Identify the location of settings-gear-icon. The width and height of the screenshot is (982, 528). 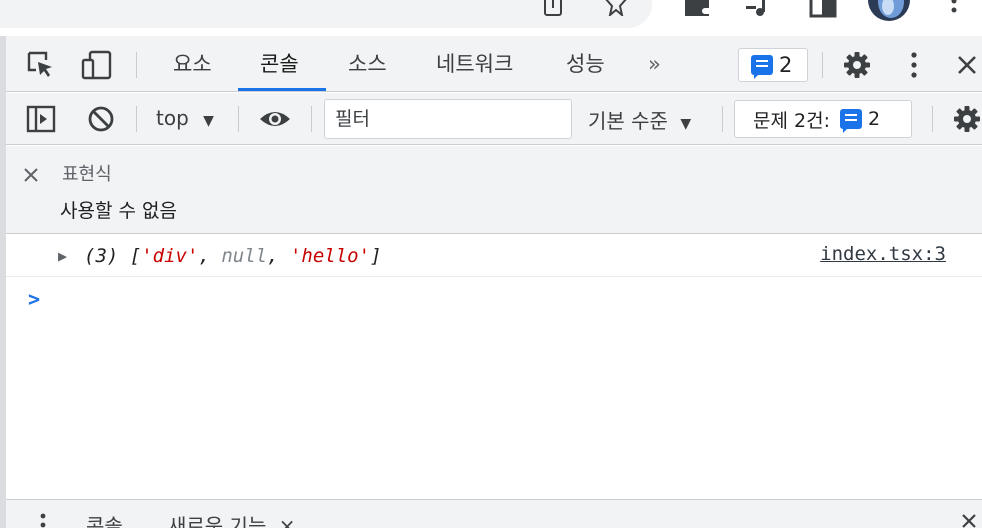
(857, 67).